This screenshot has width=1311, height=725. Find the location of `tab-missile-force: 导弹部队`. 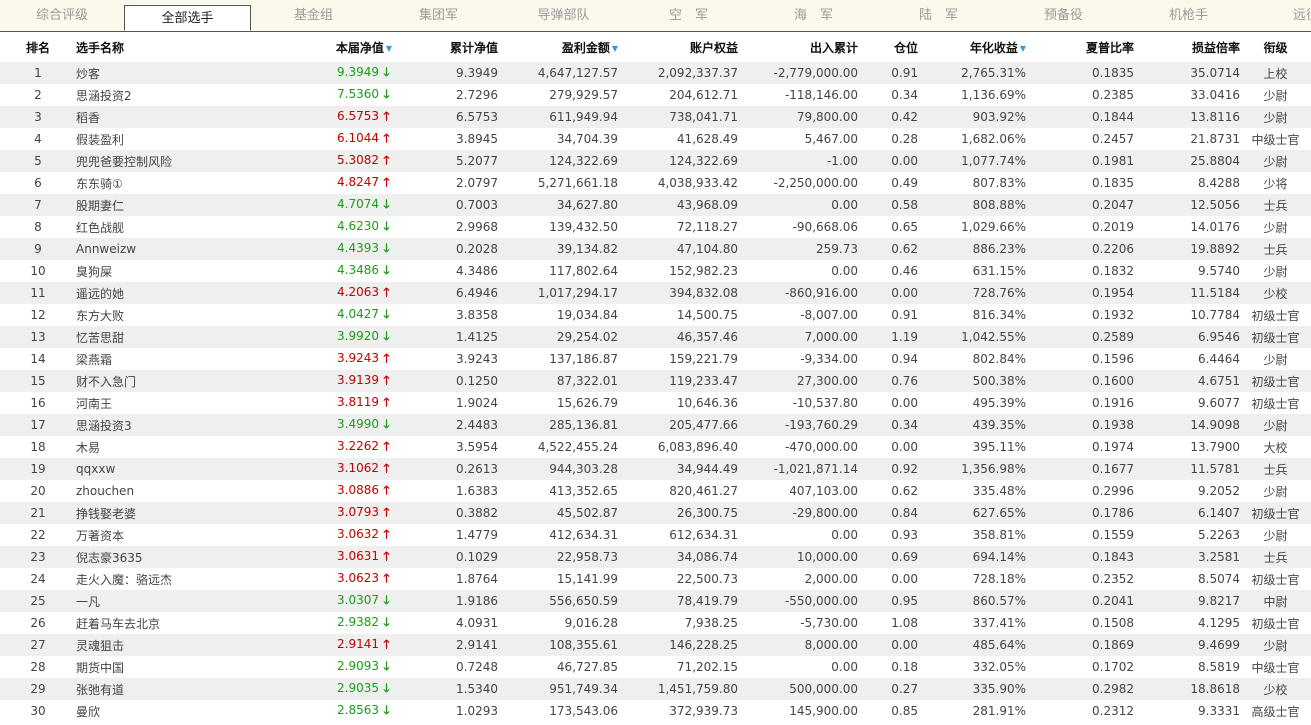

tab-missile-force: 导弹部队 is located at coordinates (563, 15).